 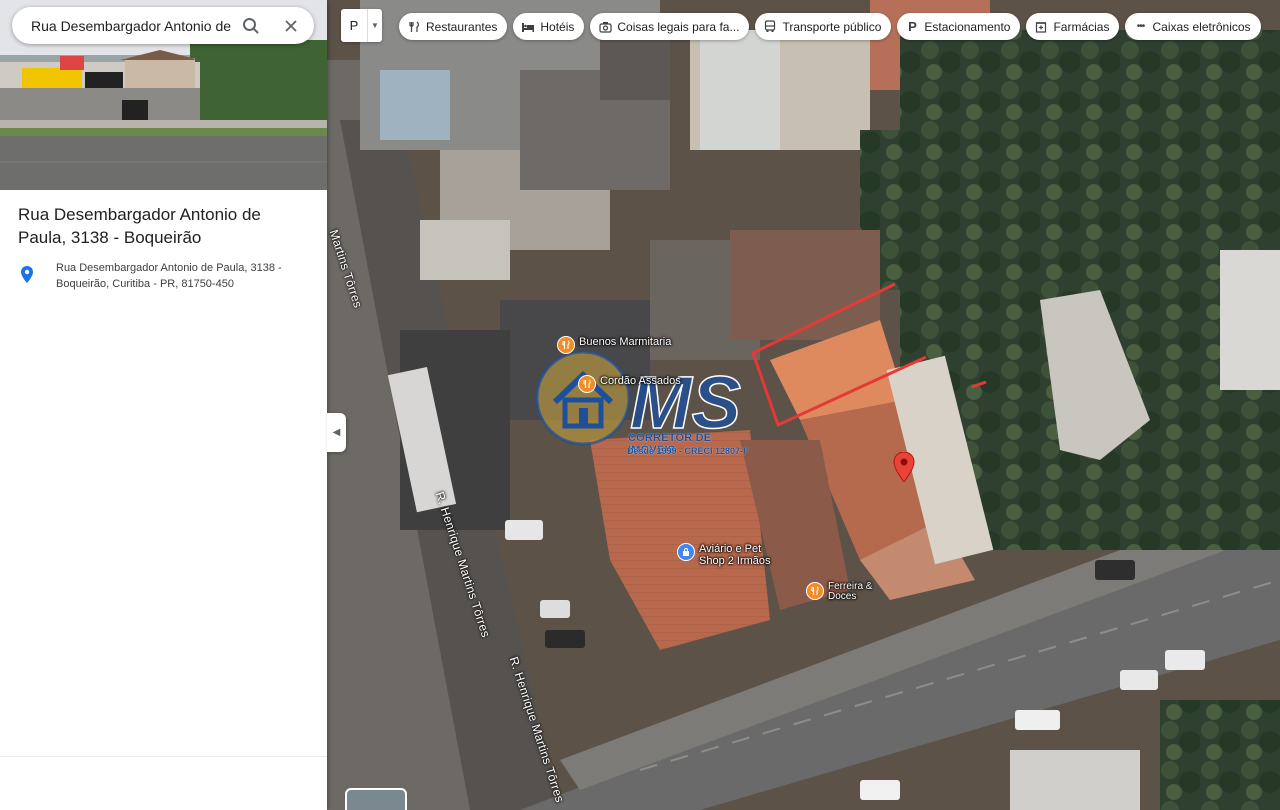 I want to click on chevron-left-icon: ◀, so click(x=336, y=432).